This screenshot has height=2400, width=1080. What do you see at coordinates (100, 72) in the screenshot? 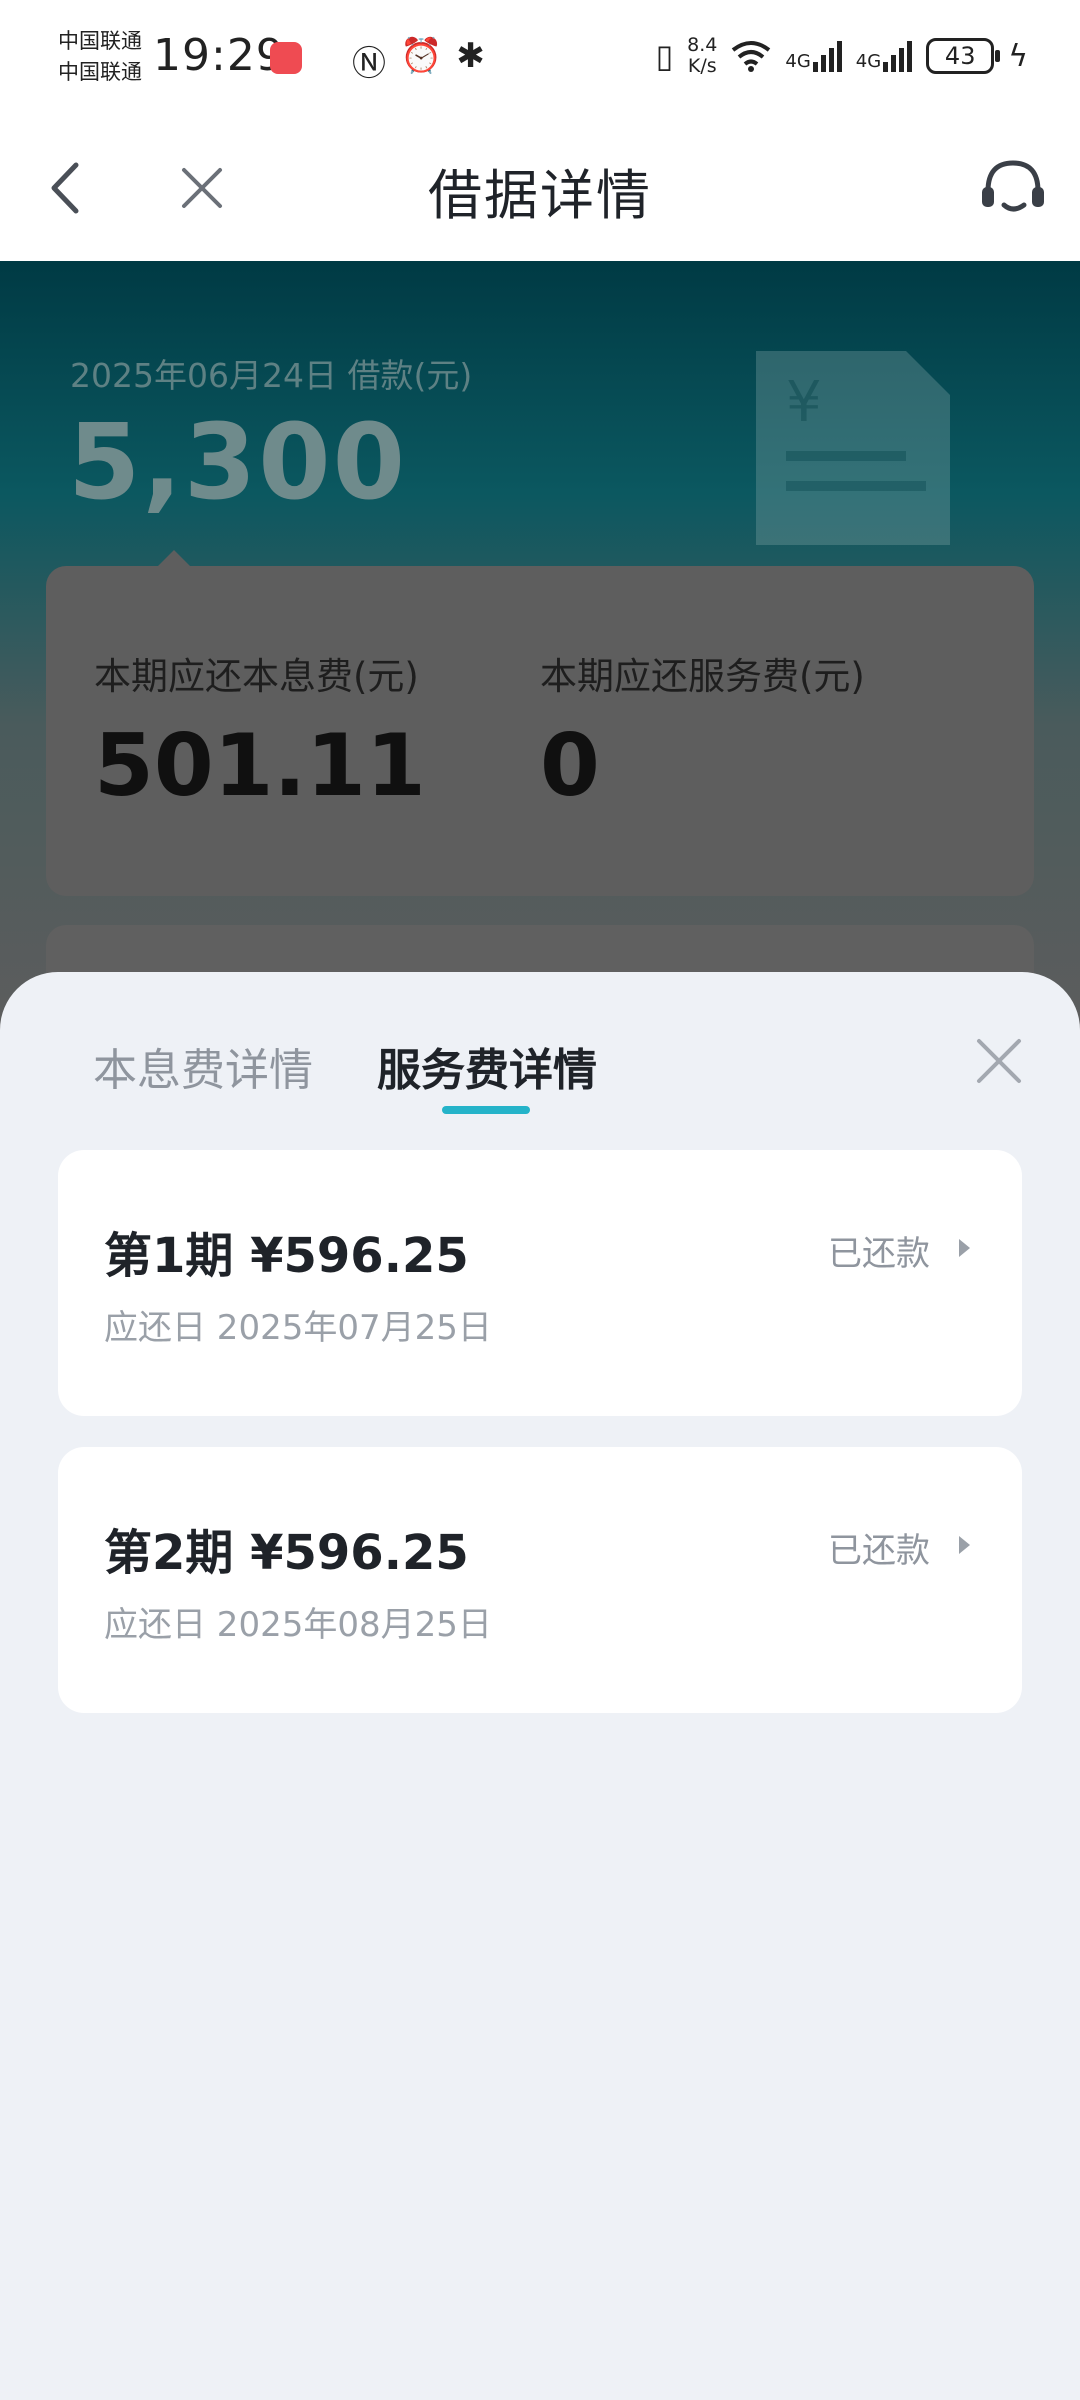
I see `carrier-2: 中国联通` at bounding box center [100, 72].